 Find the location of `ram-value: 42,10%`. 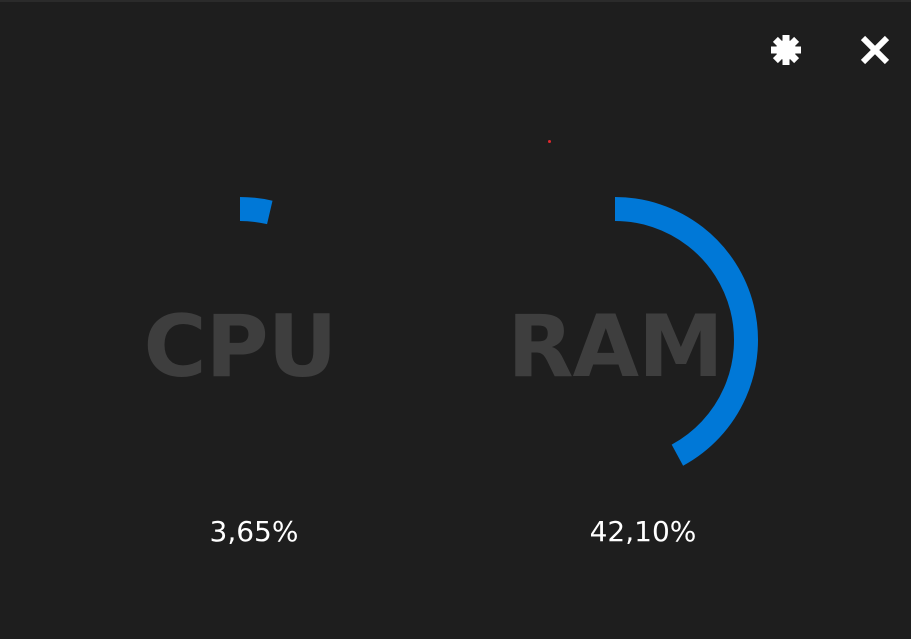

ram-value: 42,10% is located at coordinates (643, 531).